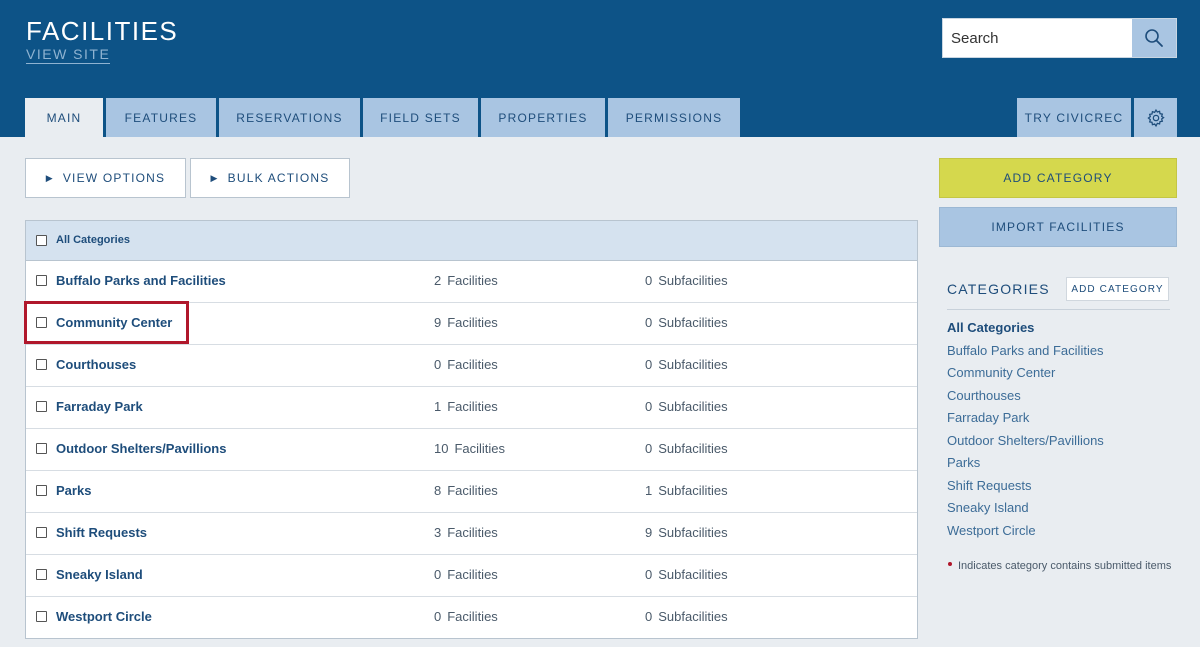  I want to click on sidebar-category-link: Parks, so click(1025, 463).